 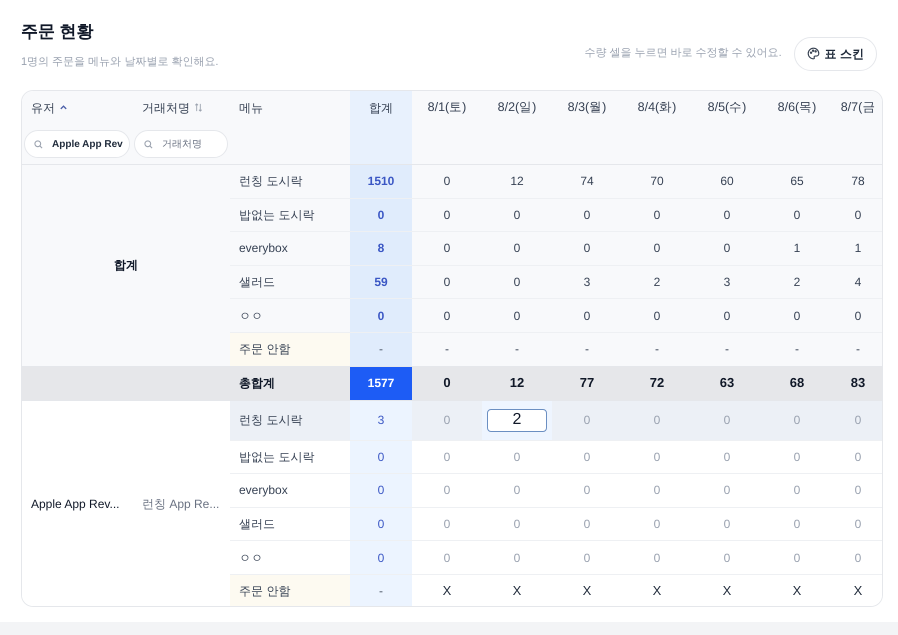 What do you see at coordinates (181, 144) in the screenshot?
I see `search-field: 거래처명` at bounding box center [181, 144].